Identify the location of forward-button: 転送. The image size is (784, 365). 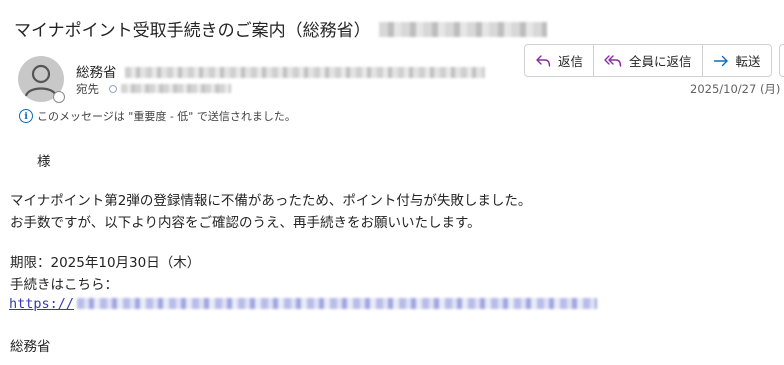
(737, 60).